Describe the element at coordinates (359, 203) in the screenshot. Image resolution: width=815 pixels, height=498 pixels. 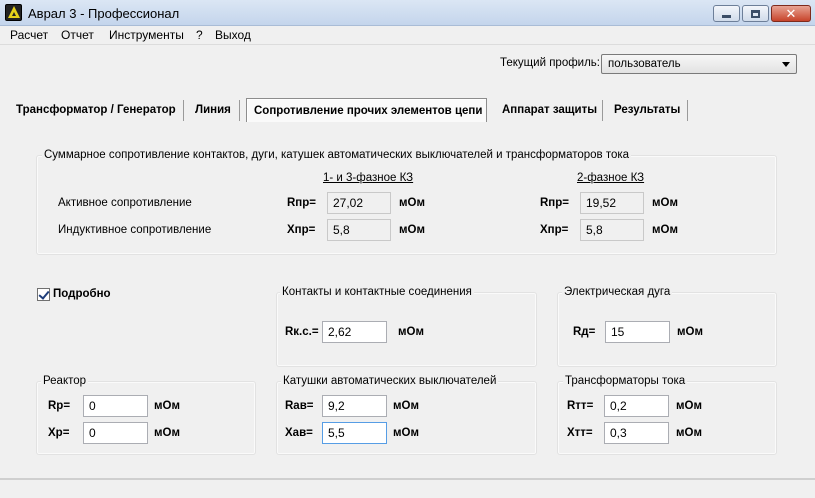
I see `r-sum-1-3-field: 27,02` at that location.